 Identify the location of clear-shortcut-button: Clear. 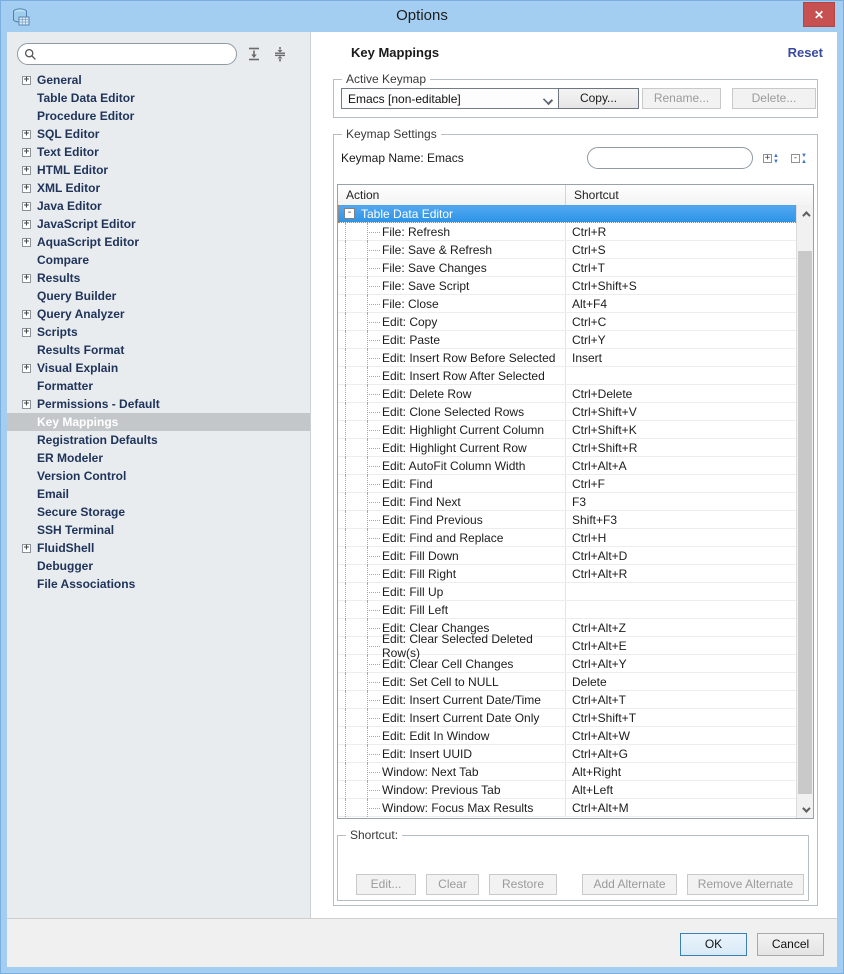
(452, 884).